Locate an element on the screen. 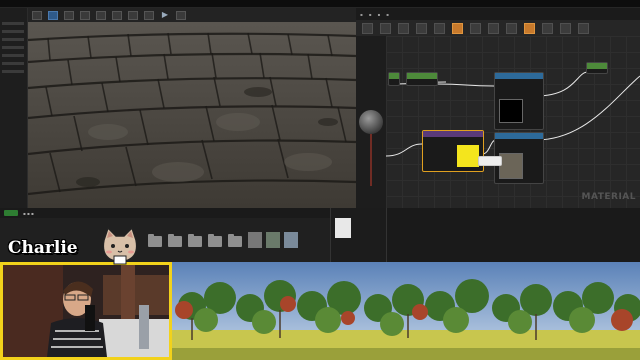  connectors-icon is located at coordinates (475, 28).